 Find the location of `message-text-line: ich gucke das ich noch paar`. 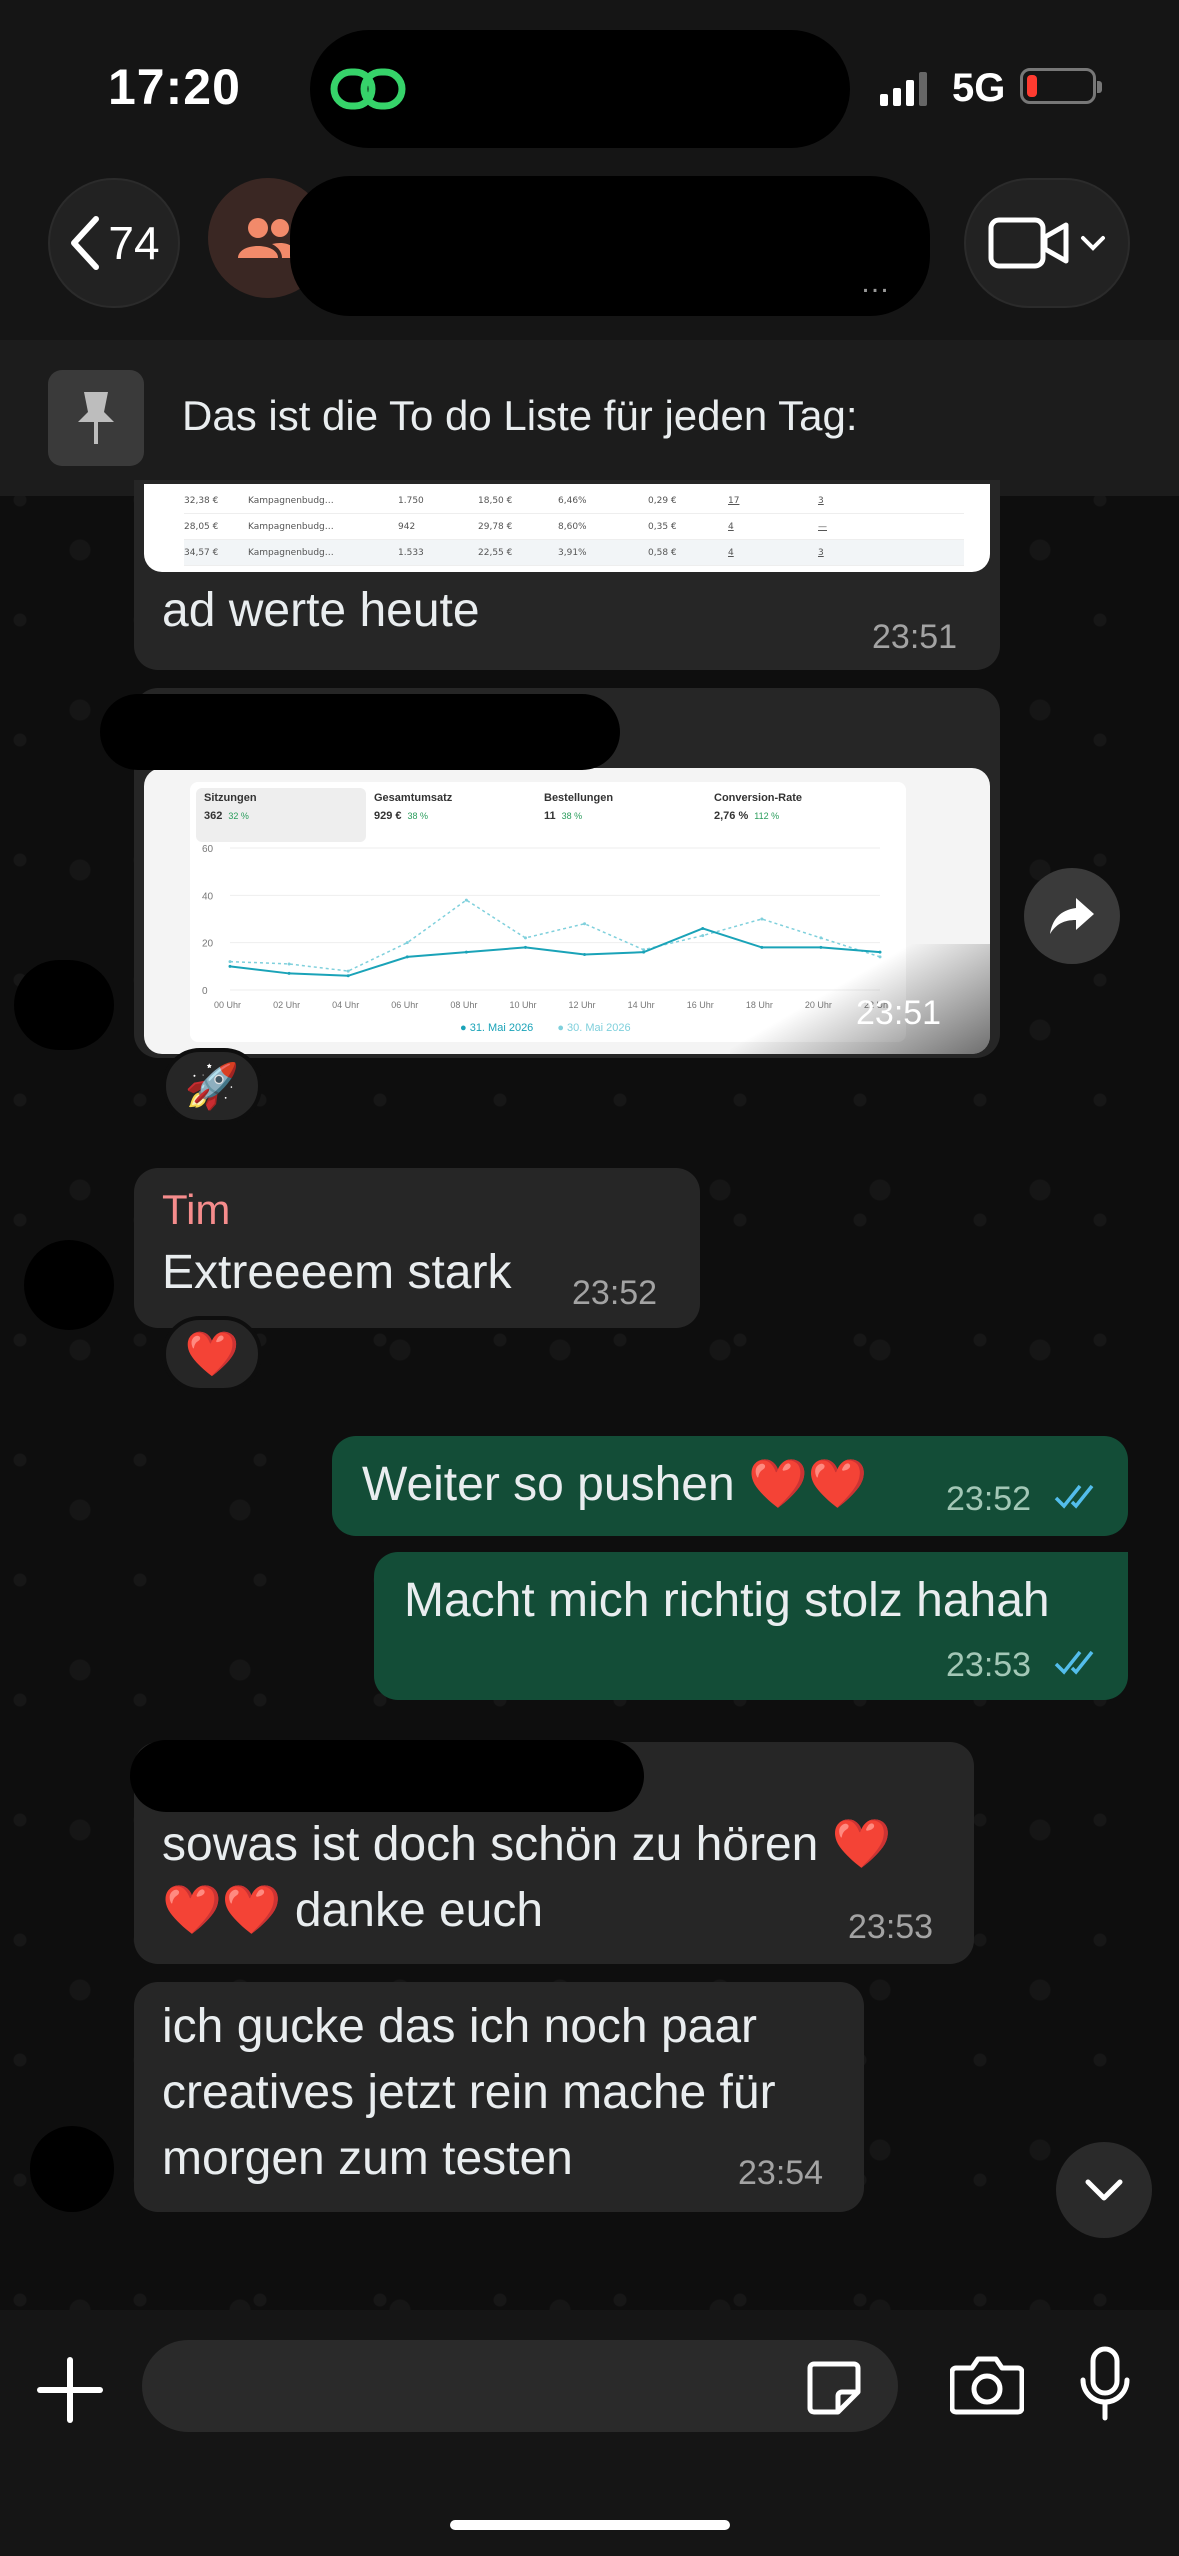

message-text-line: ich gucke das ich noch paar is located at coordinates (460, 2026).